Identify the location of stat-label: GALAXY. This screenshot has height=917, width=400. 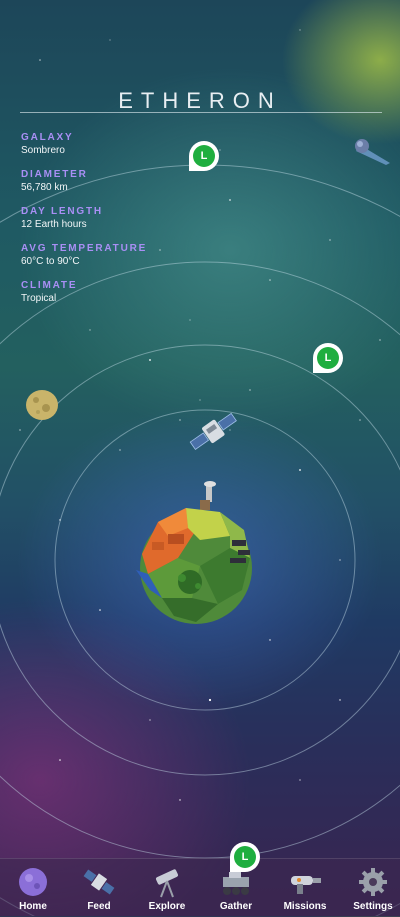
(47, 137).